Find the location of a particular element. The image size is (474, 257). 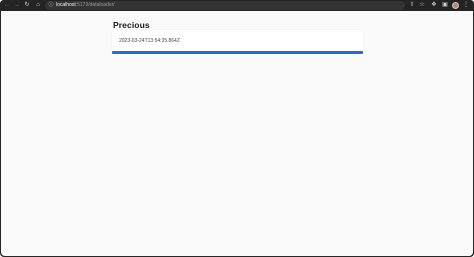

home-icon: ⌂ is located at coordinates (38, 5).